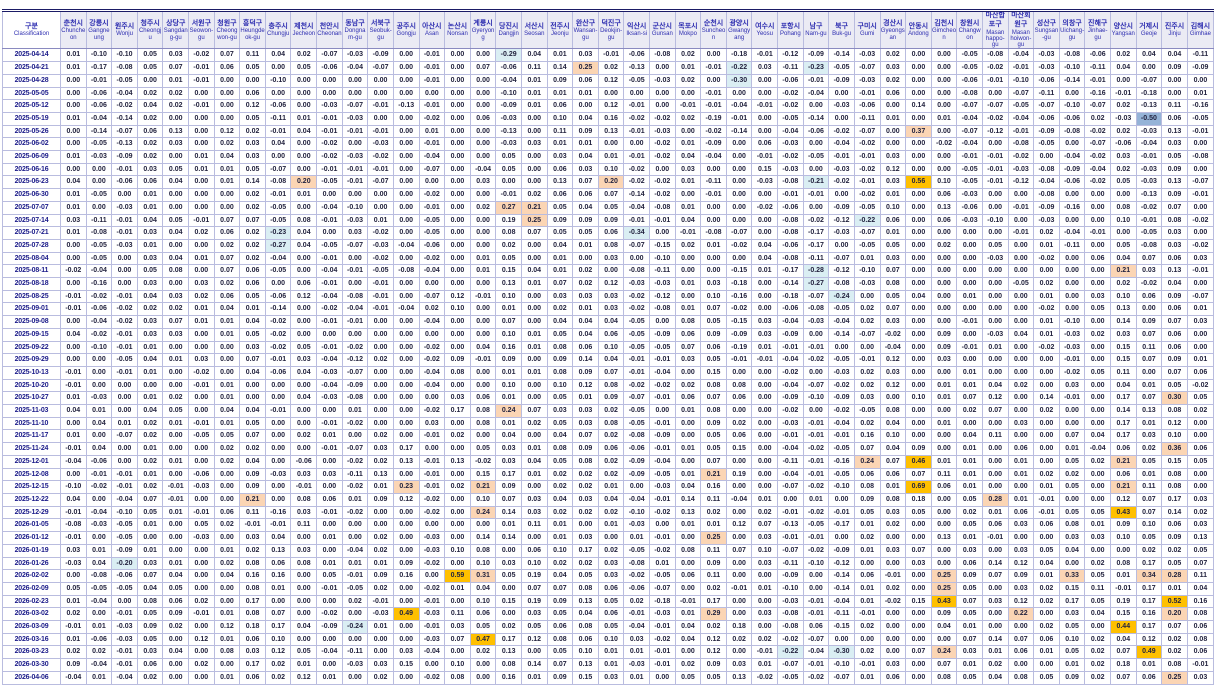  Describe the element at coordinates (124, 34) in the screenshot. I see `column-name-en: Wonju` at that location.